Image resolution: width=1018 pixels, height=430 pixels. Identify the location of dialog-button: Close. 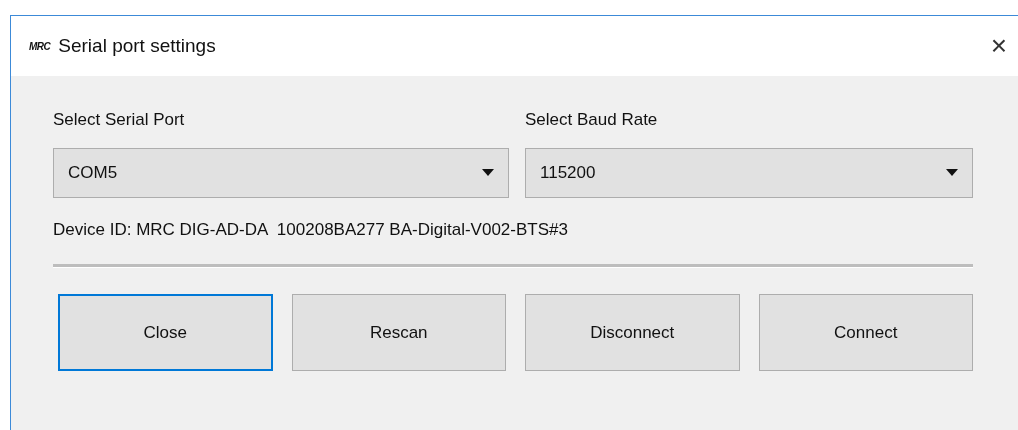
(165, 332).